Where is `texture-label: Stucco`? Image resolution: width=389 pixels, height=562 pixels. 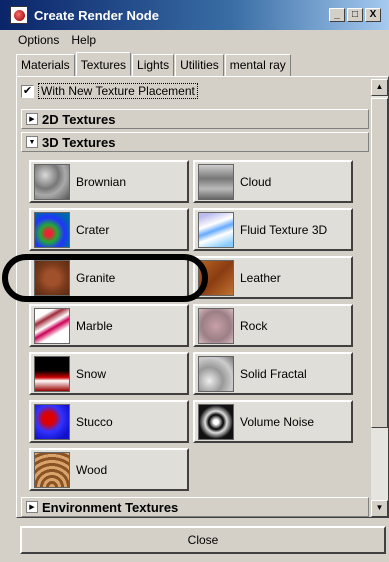
texture-label: Stucco is located at coordinates (94, 421).